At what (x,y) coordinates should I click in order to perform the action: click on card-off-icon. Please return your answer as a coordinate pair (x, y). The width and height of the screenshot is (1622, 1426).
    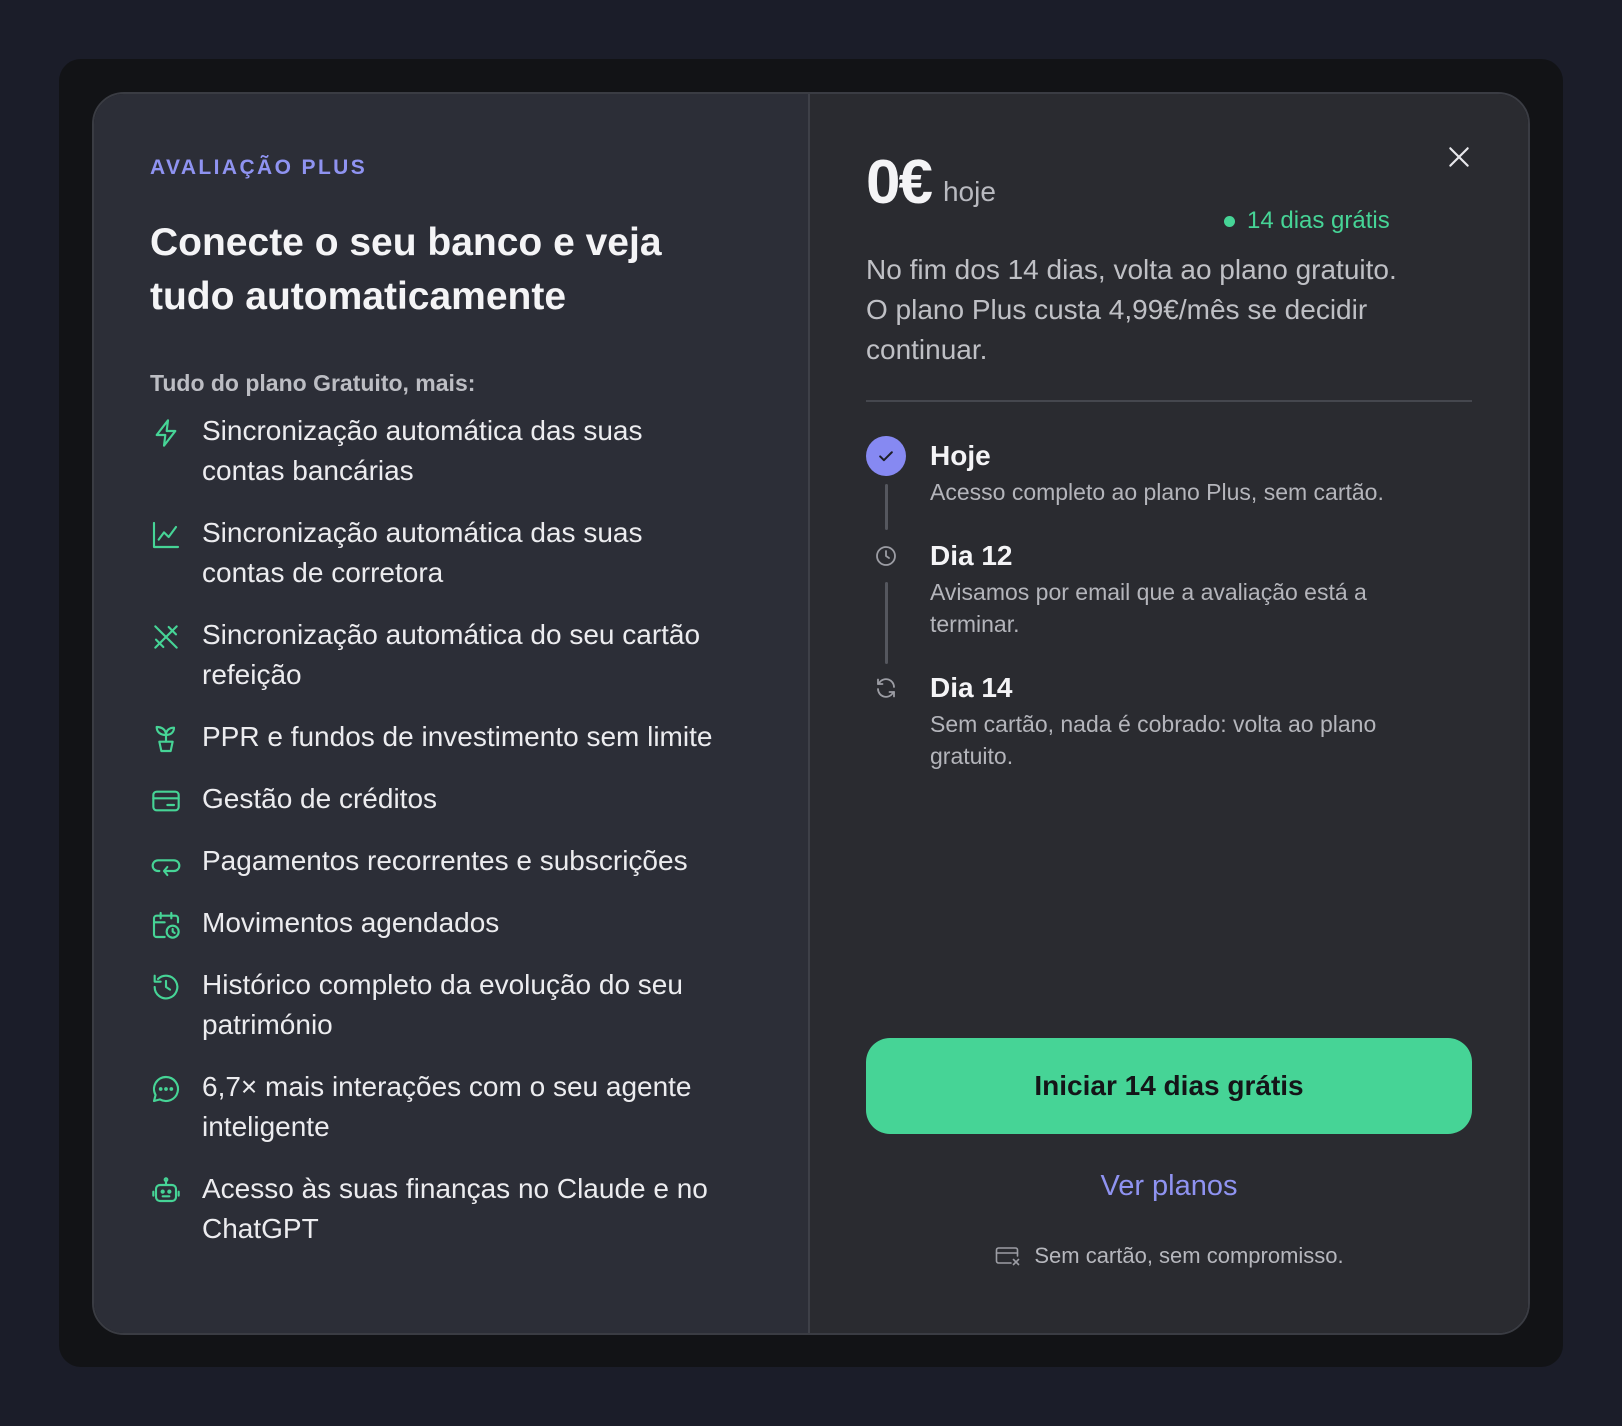
    Looking at the image, I should click on (1008, 1256).